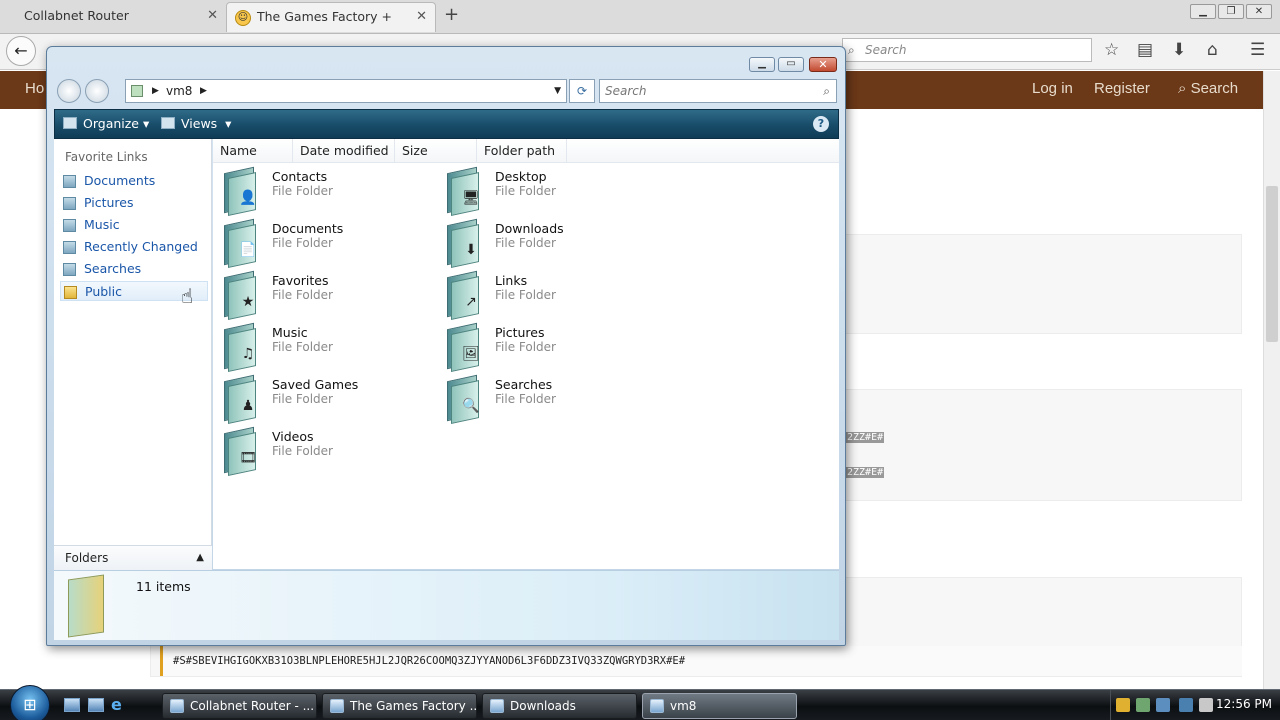  Describe the element at coordinates (200, 557) in the screenshot. I see `chevron-up-icon: ▲` at that location.